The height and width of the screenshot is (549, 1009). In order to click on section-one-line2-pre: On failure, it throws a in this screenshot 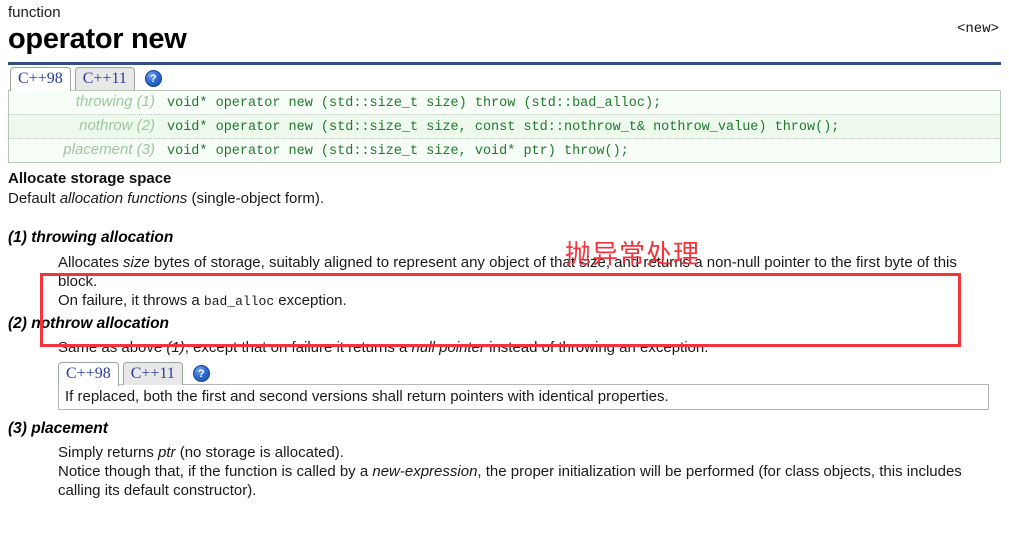, I will do `click(131, 300)`.